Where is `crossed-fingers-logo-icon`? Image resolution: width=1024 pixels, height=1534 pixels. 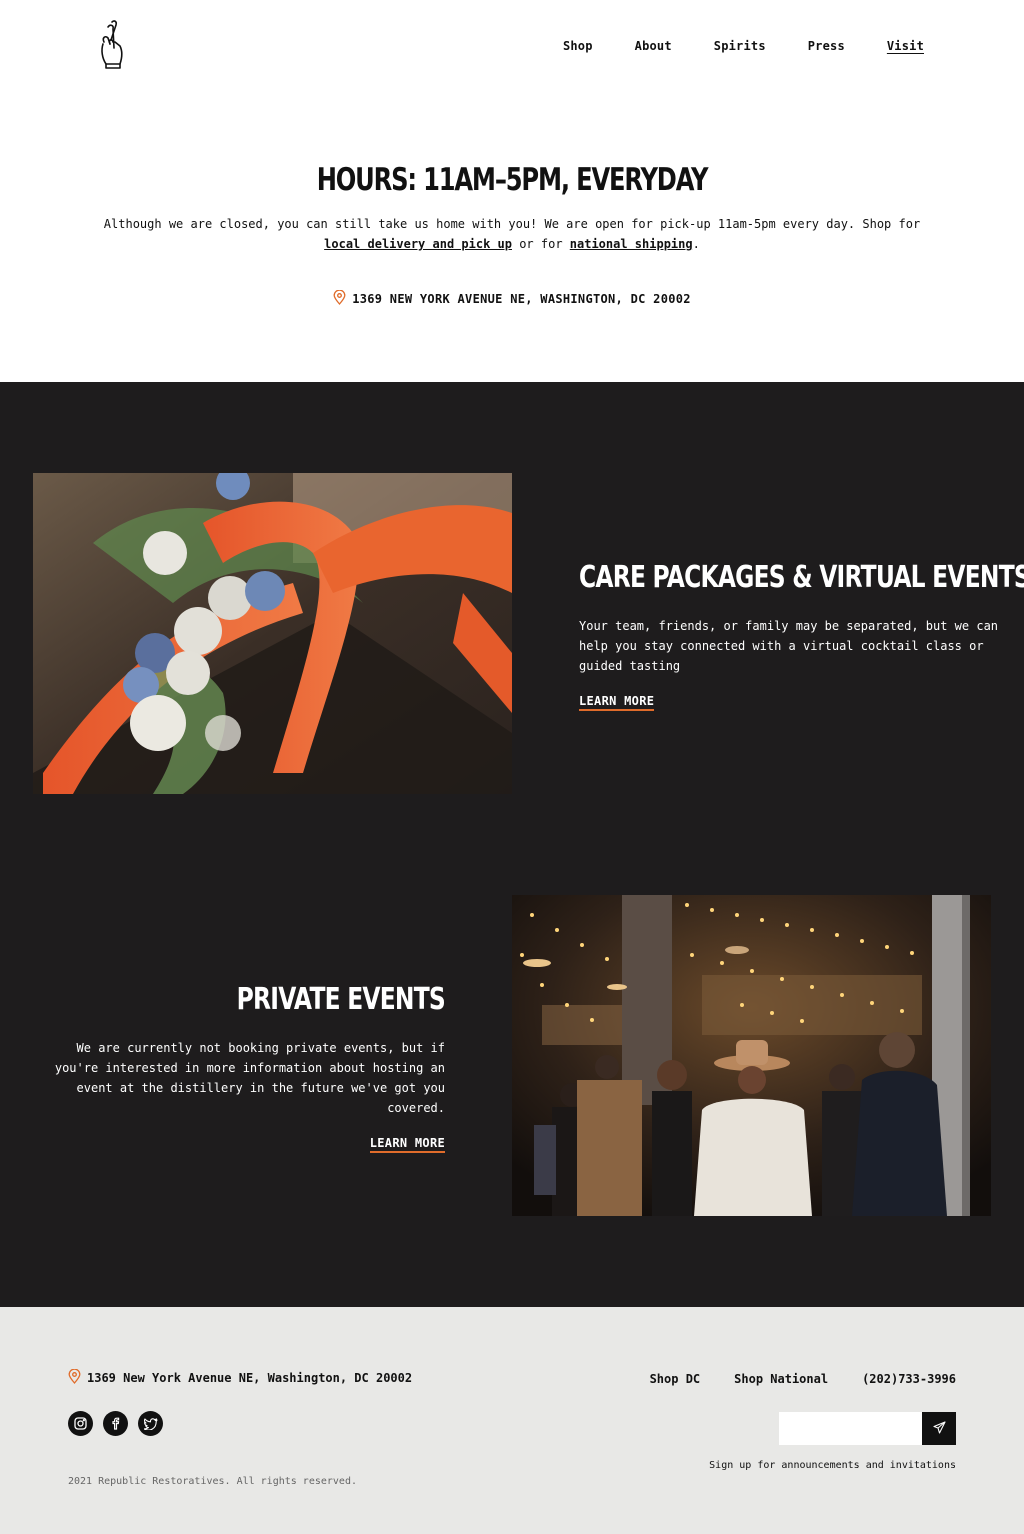
crossed-fingers-logo-icon is located at coordinates (112, 44).